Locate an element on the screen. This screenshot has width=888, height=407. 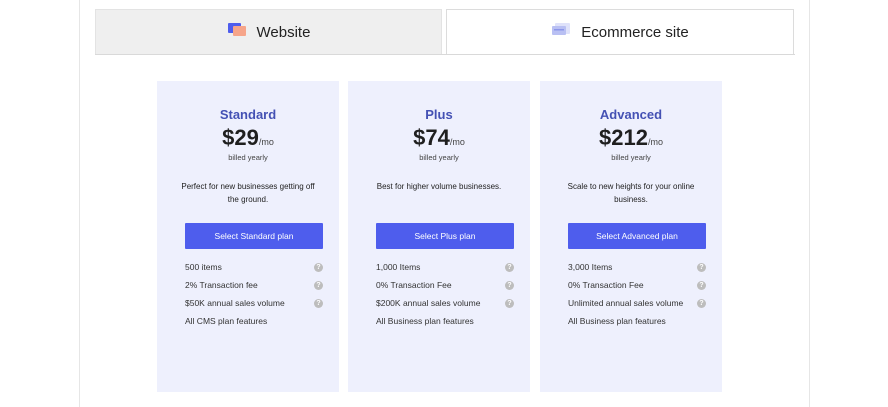
plan-name: Standard is located at coordinates (248, 114).